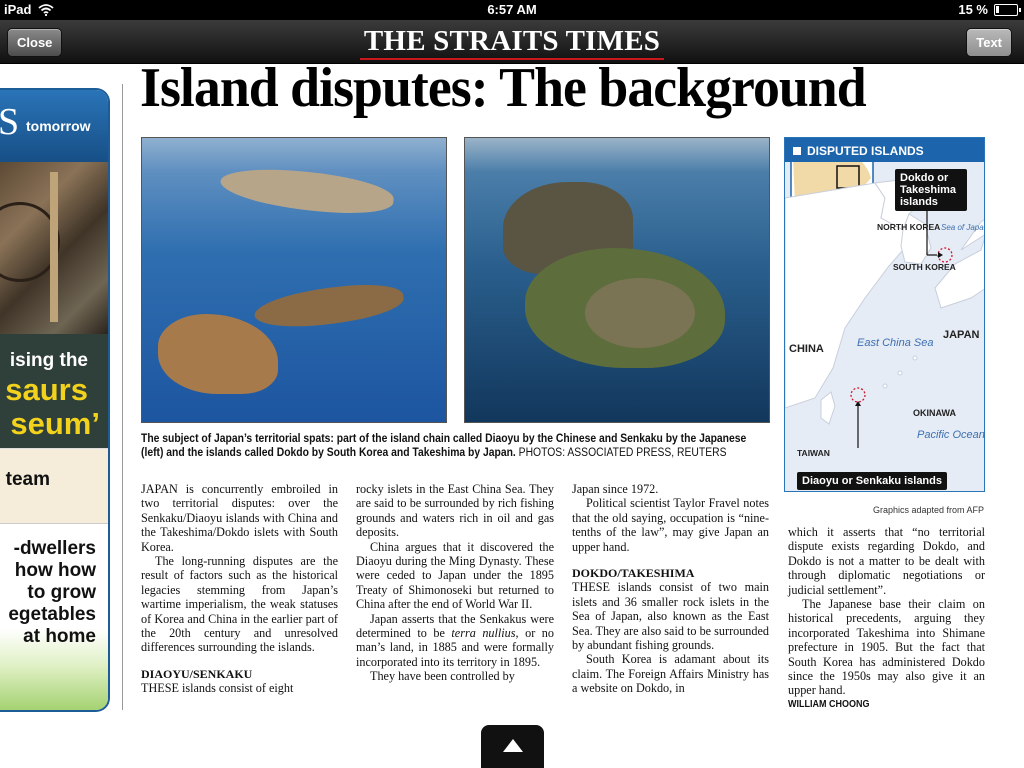  I want to click on paragraph: They have been controlled by, so click(442, 676).